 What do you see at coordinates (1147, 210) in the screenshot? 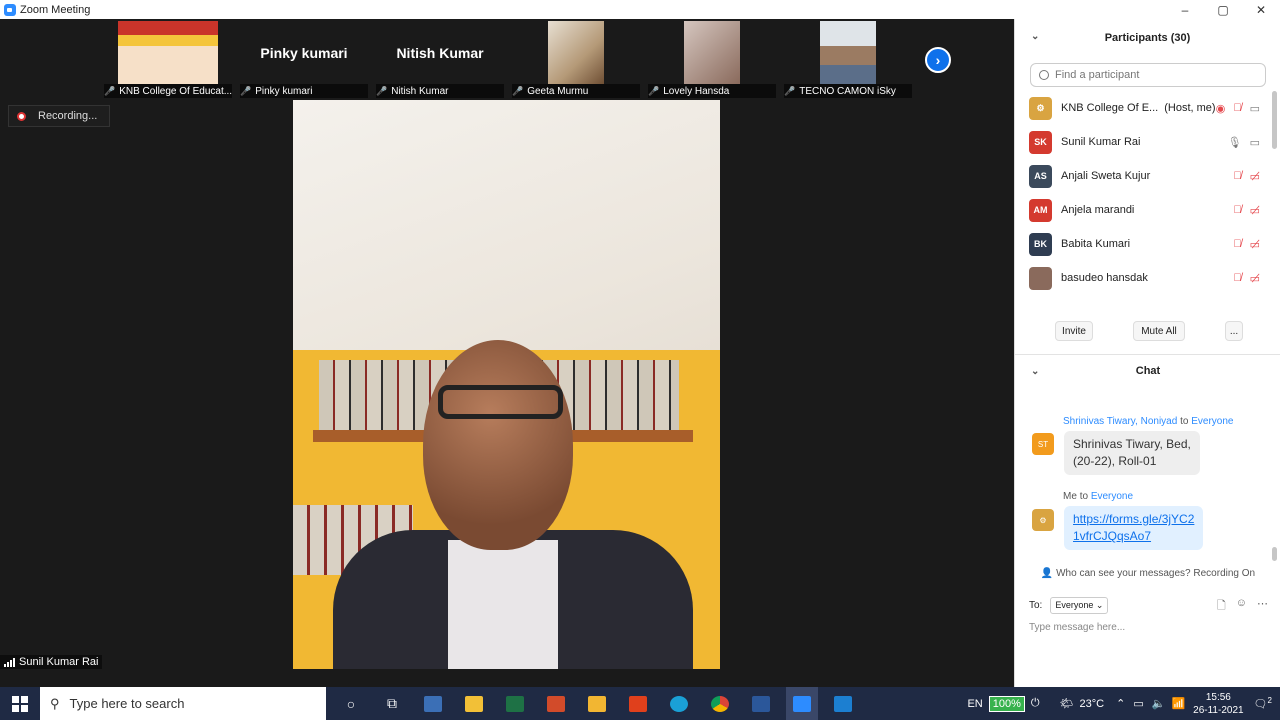
I see `participant-row: AM Anjela marandi 🎙̸ ▭̸` at bounding box center [1147, 210].